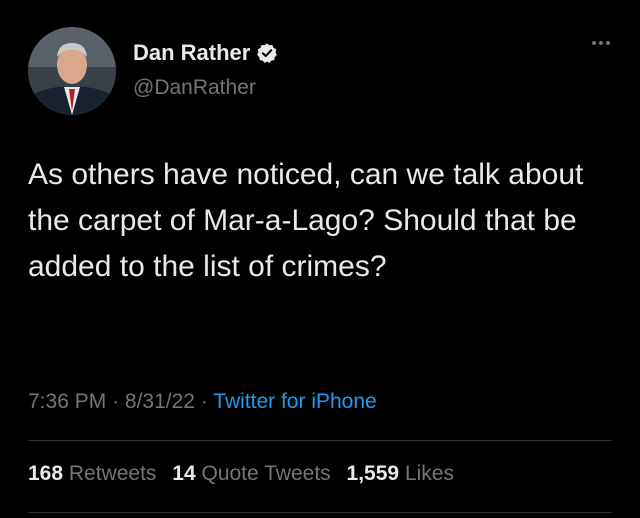 This screenshot has width=640, height=518. I want to click on quote-tweets-count: 14, so click(184, 473).